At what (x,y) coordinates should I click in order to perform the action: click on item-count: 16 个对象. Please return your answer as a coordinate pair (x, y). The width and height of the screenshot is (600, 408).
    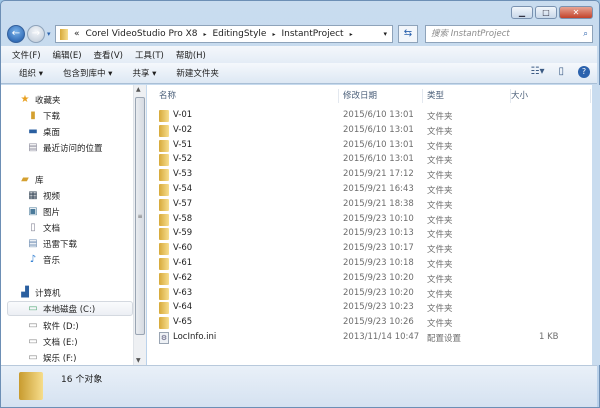
    Looking at the image, I should click on (82, 380).